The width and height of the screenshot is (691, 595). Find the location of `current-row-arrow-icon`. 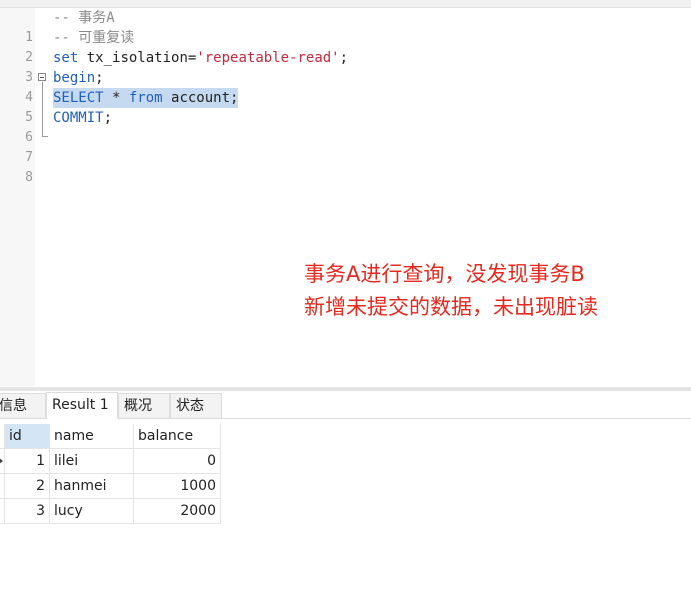

current-row-arrow-icon is located at coordinates (1, 461).